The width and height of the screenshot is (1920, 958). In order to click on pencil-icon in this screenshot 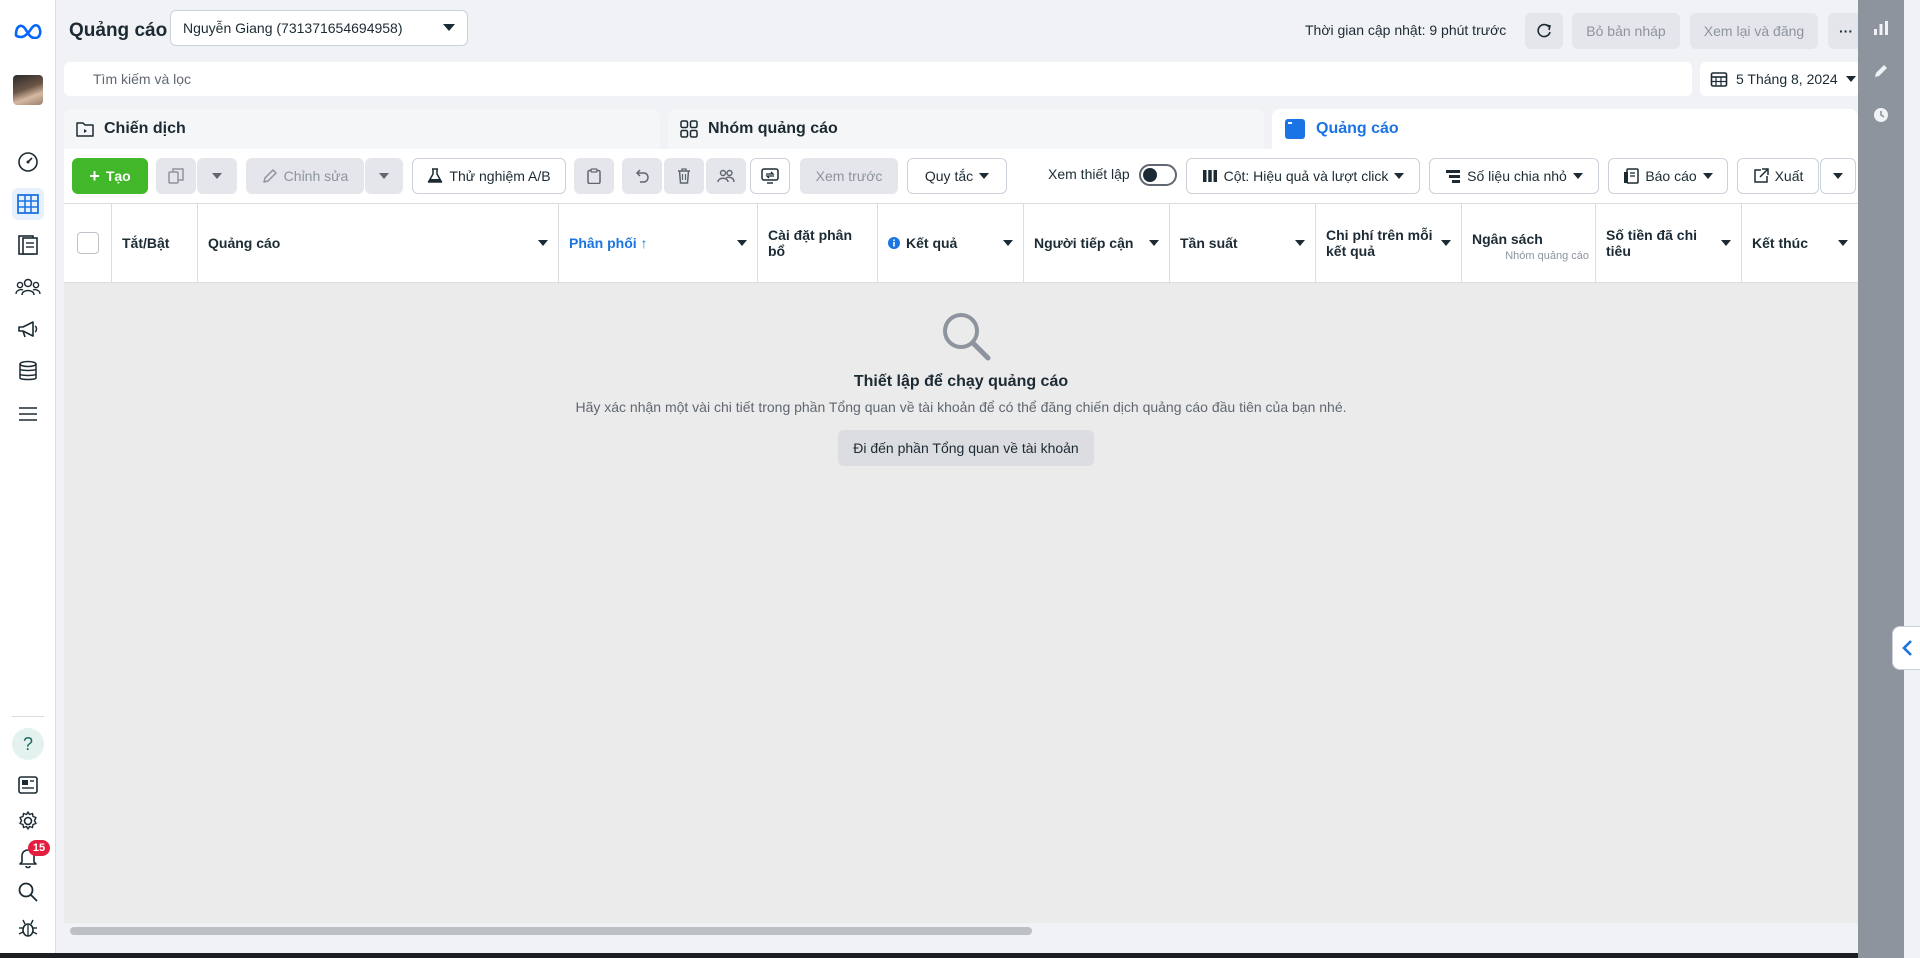, I will do `click(270, 176)`.